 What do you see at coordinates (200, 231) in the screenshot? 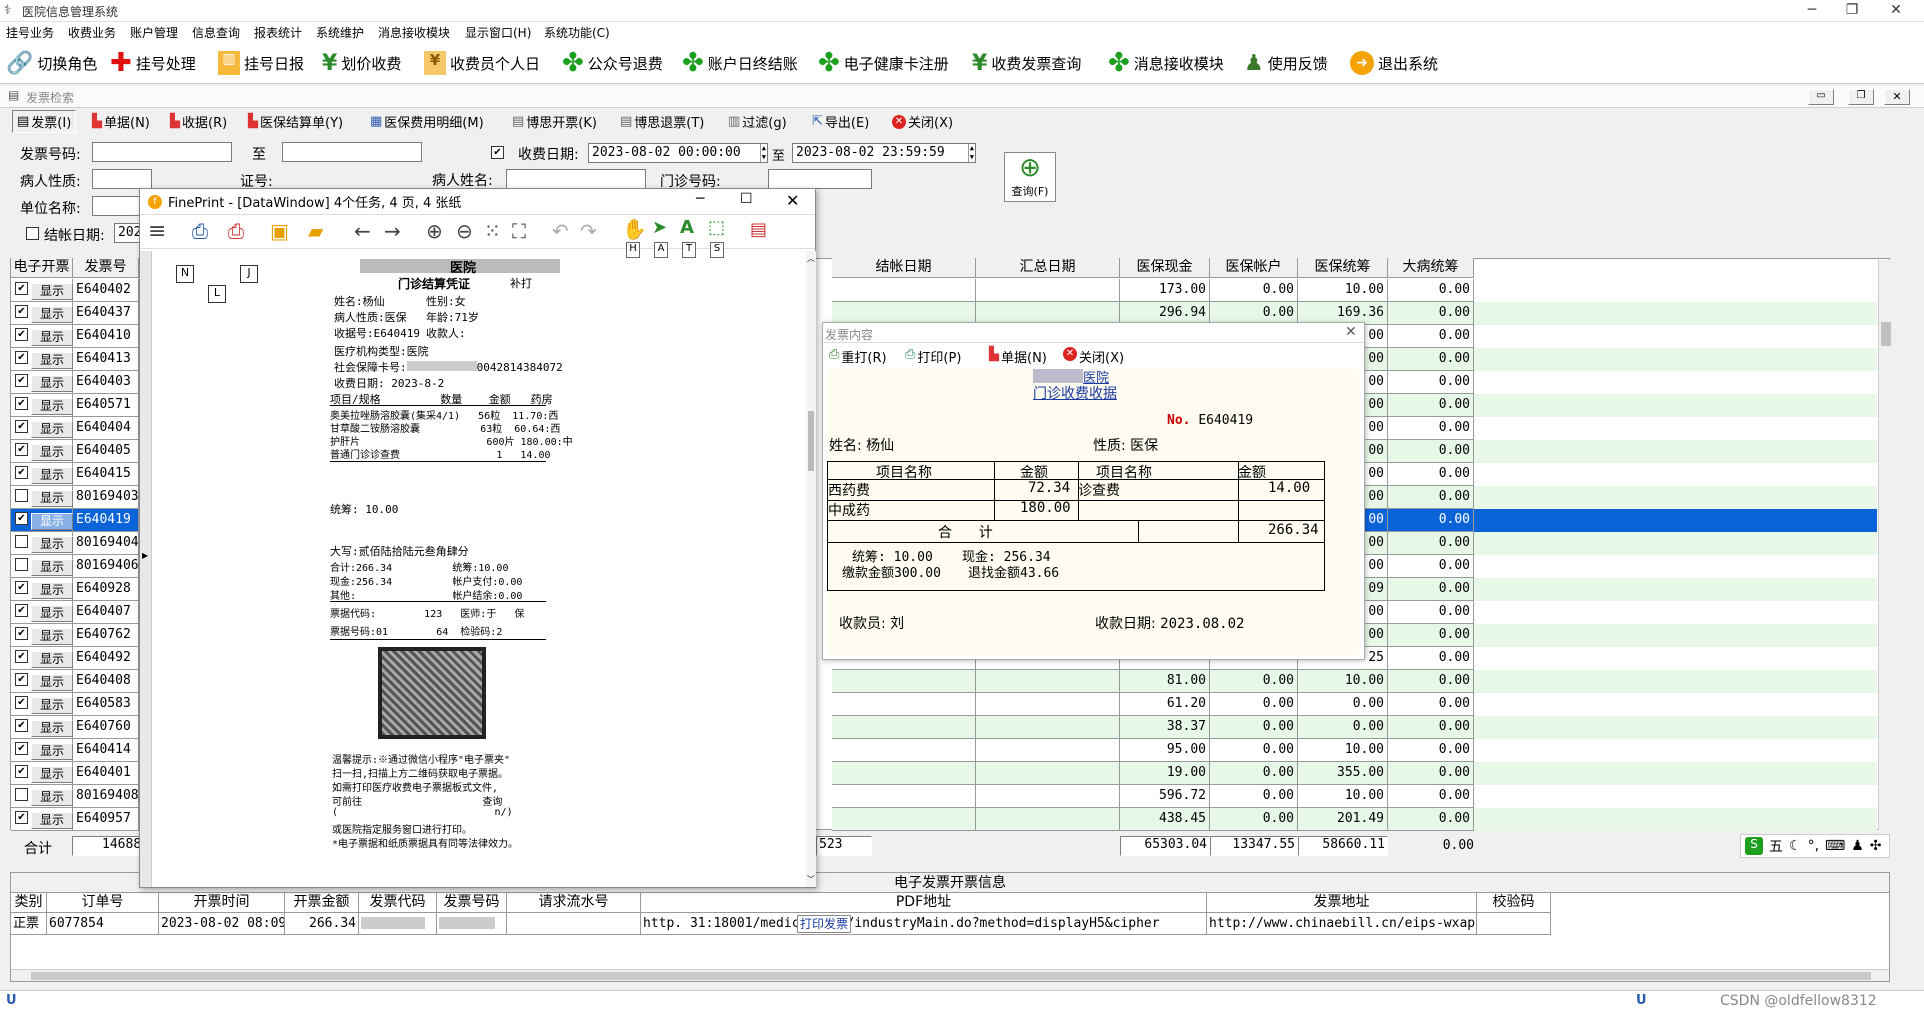
I see `print-icon: ⎙` at bounding box center [200, 231].